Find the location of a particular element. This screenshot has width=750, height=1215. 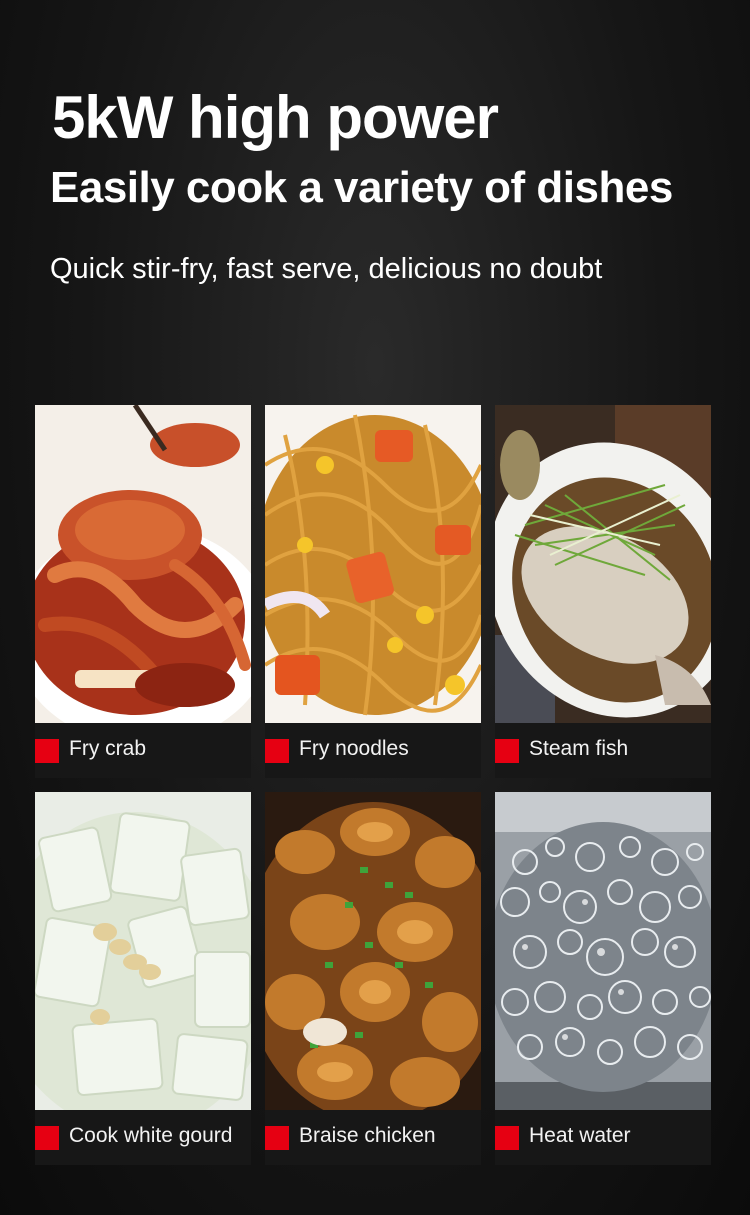

dish-caption: Fry crab is located at coordinates (143, 750).